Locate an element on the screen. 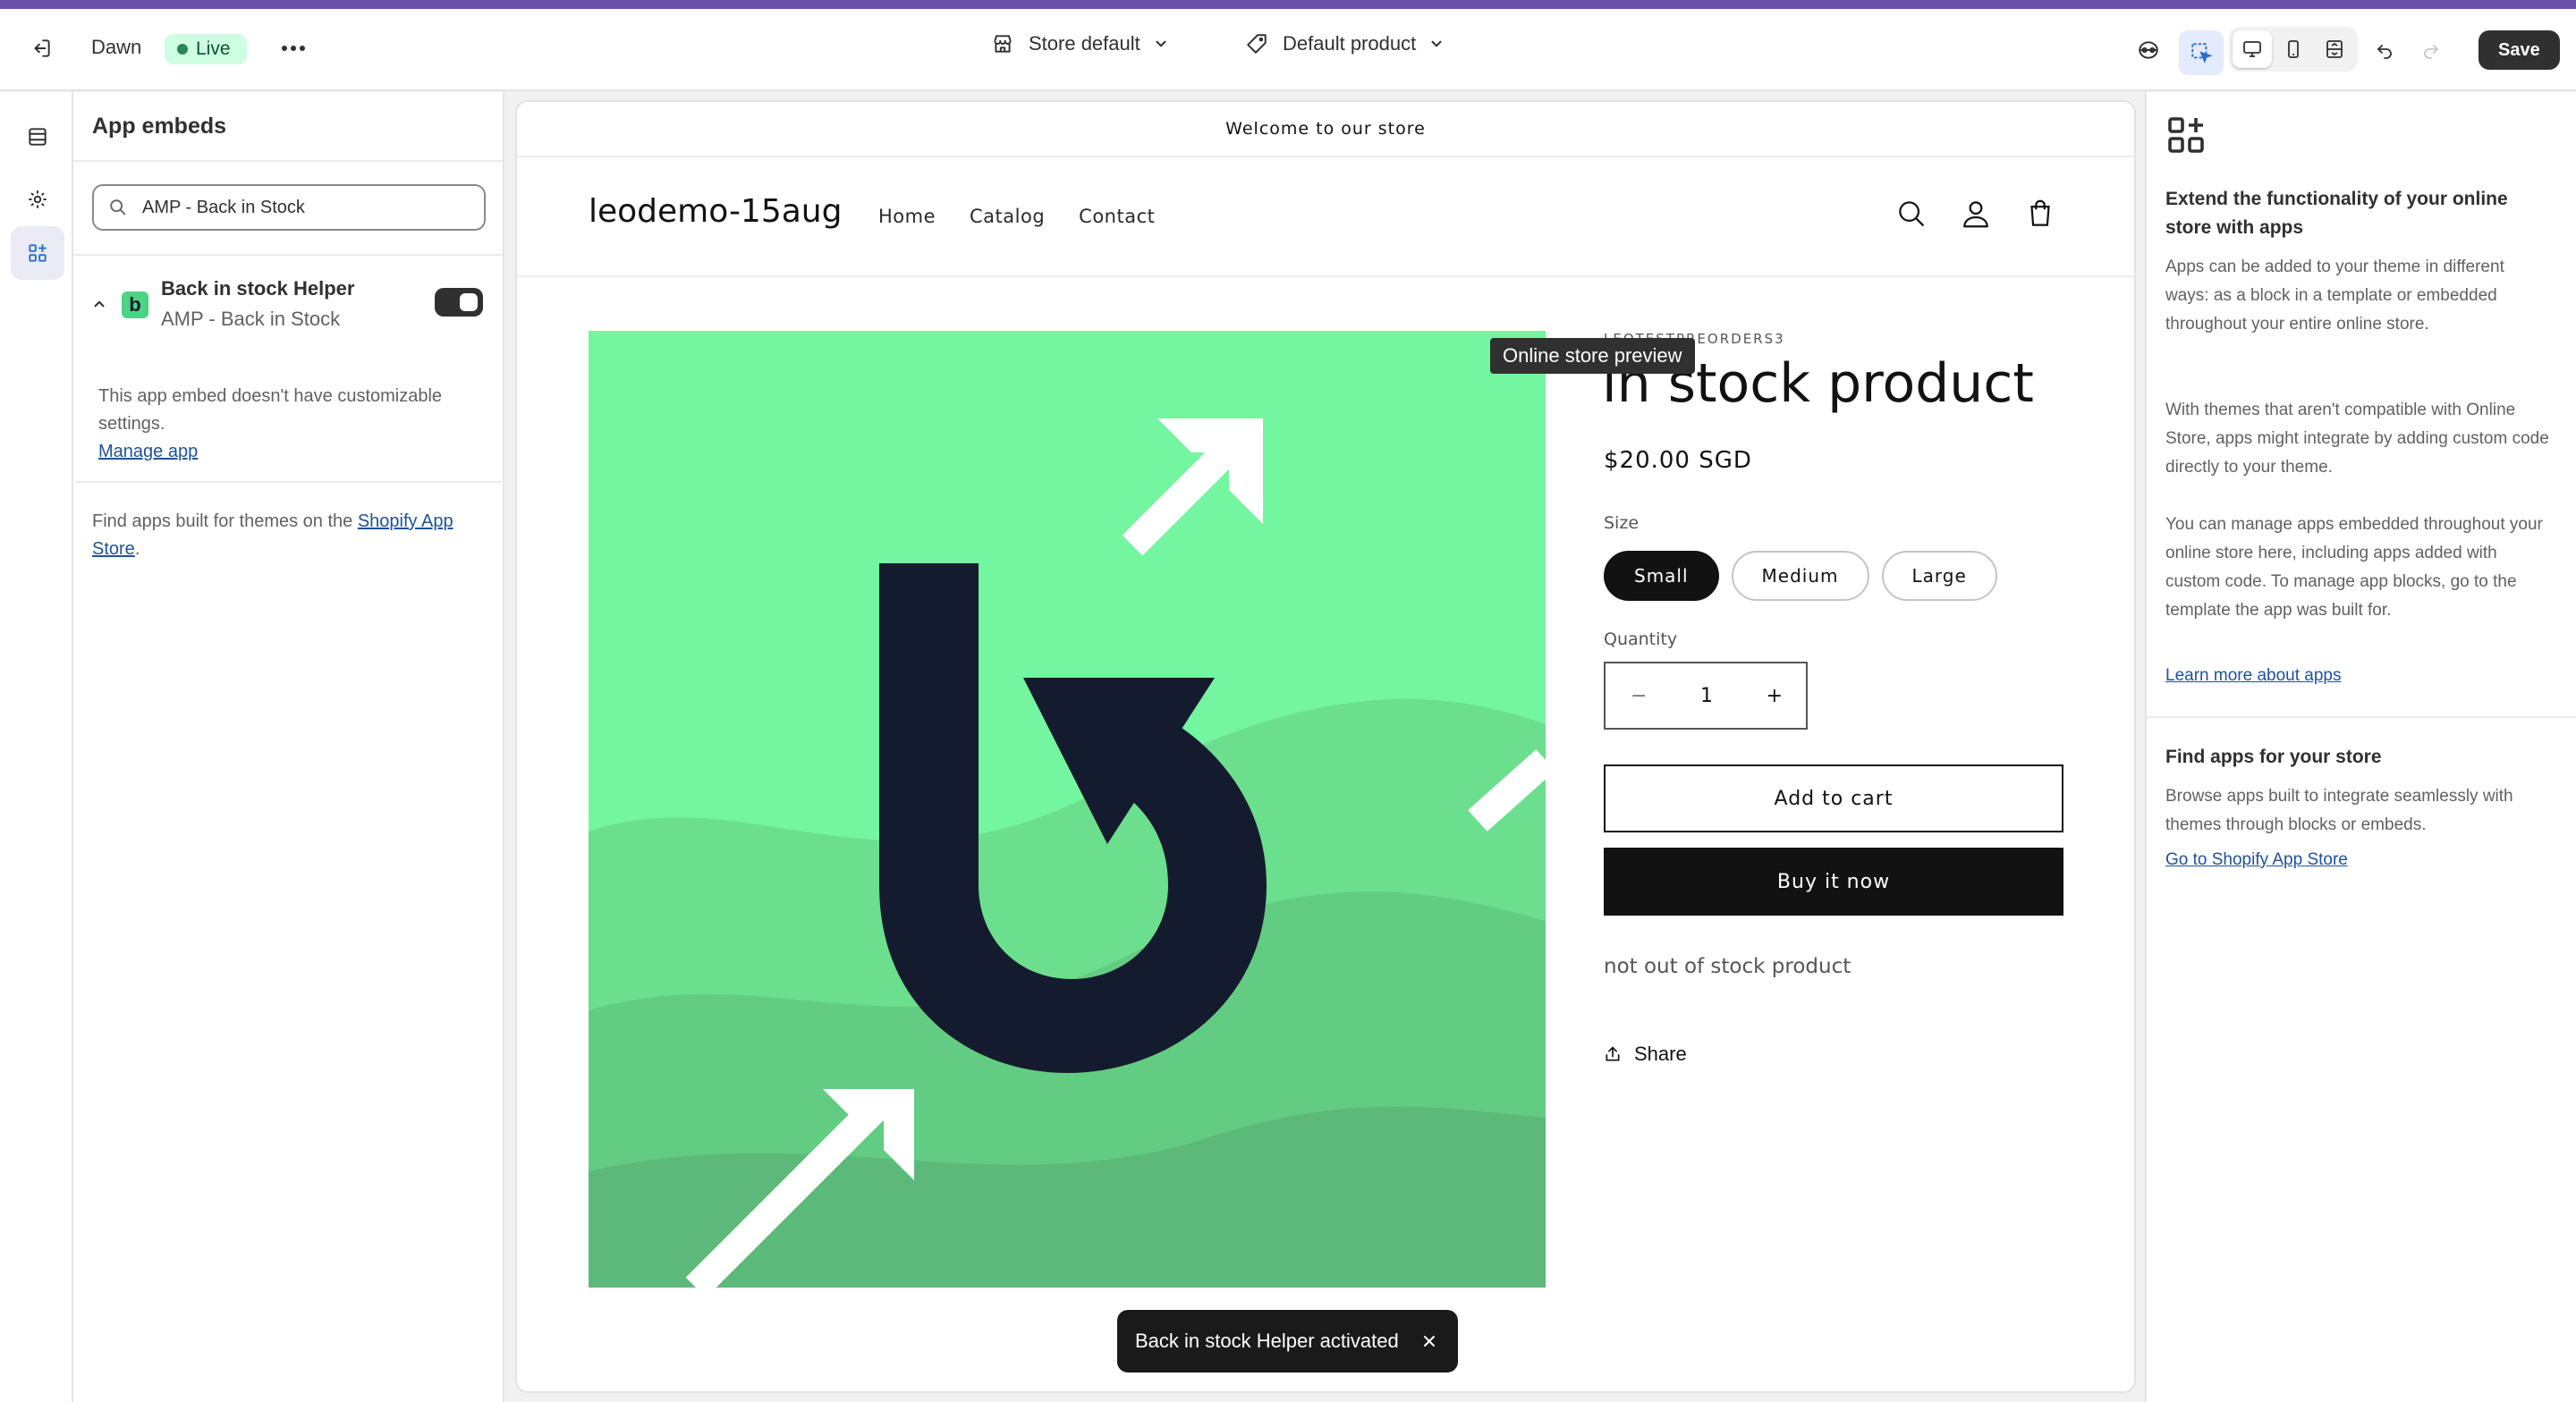 Image resolution: width=2576 pixels, height=1402 pixels. close-icon is located at coordinates (1429, 1341).